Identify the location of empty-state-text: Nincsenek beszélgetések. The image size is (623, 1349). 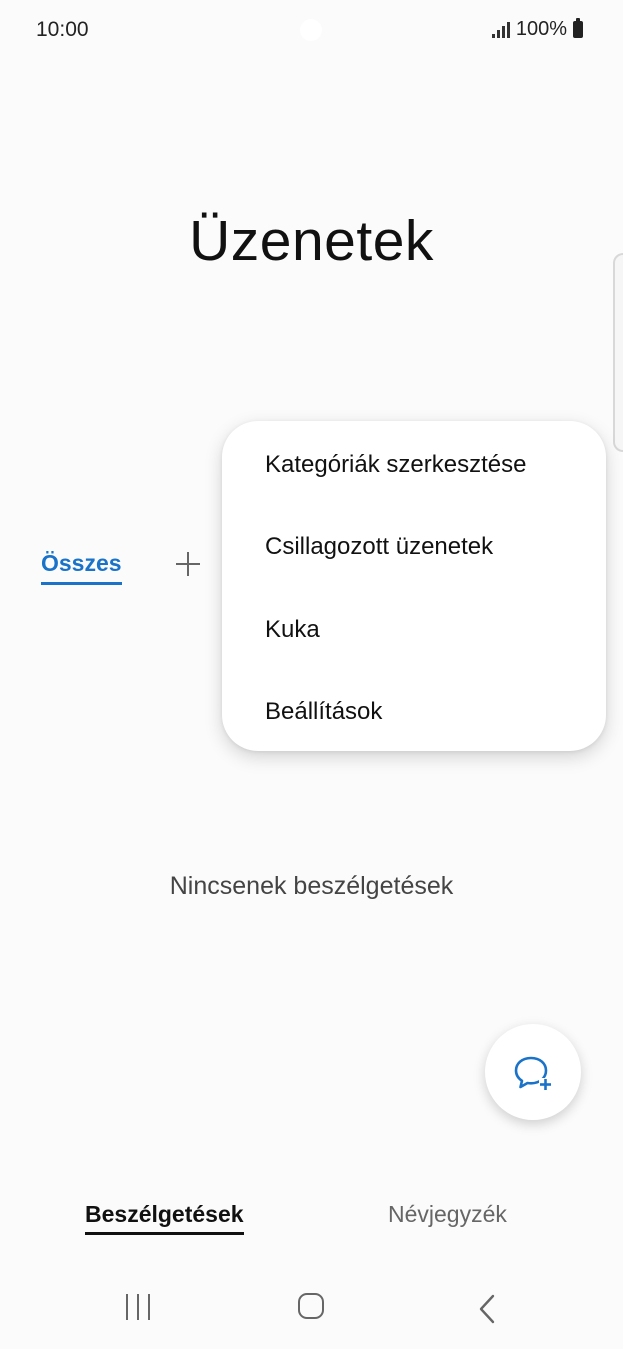
(311, 886).